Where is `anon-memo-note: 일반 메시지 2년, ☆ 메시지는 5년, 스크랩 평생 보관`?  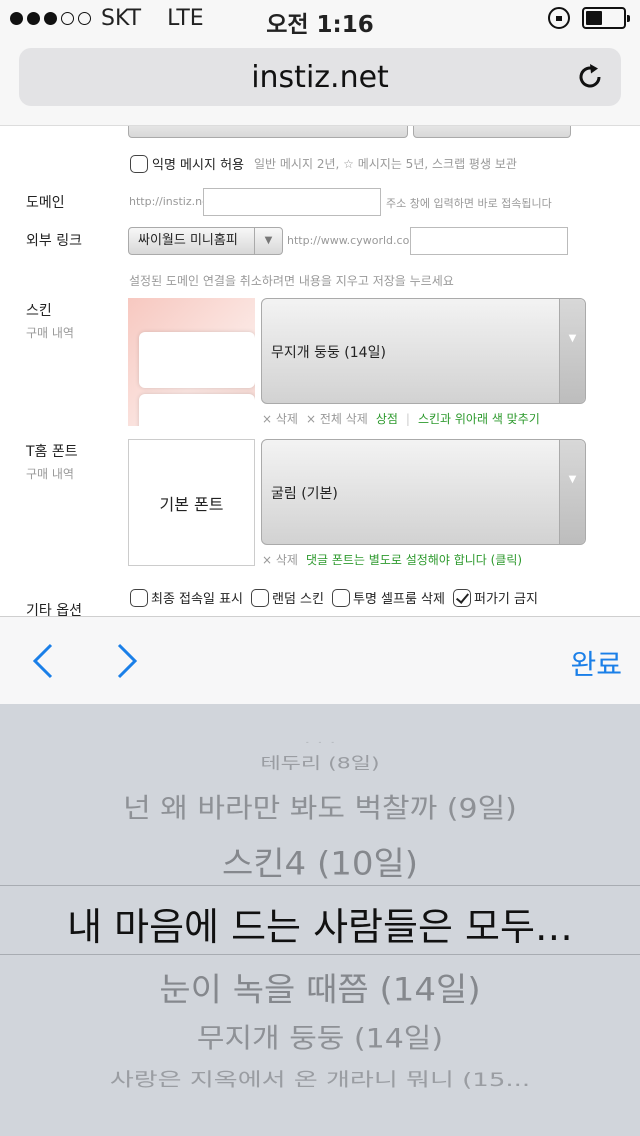
anon-memo-note: 일반 메시지 2년, ☆ 메시지는 5년, 스크랩 평생 보관 is located at coordinates (385, 164).